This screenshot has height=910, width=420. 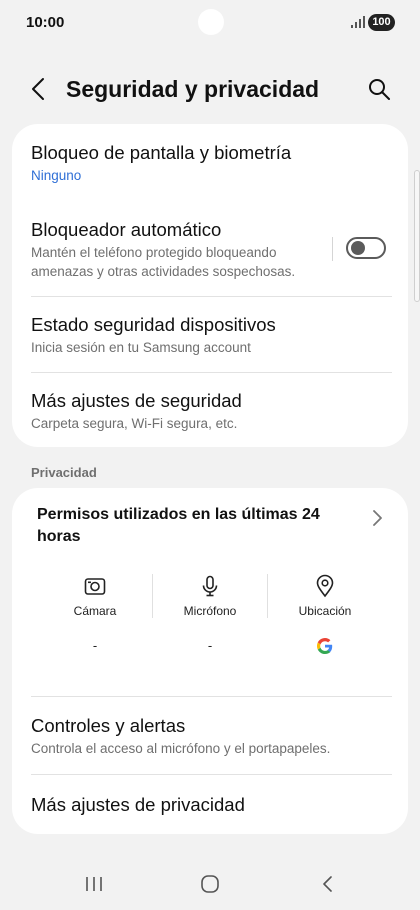 What do you see at coordinates (95, 586) in the screenshot?
I see `camera-icon` at bounding box center [95, 586].